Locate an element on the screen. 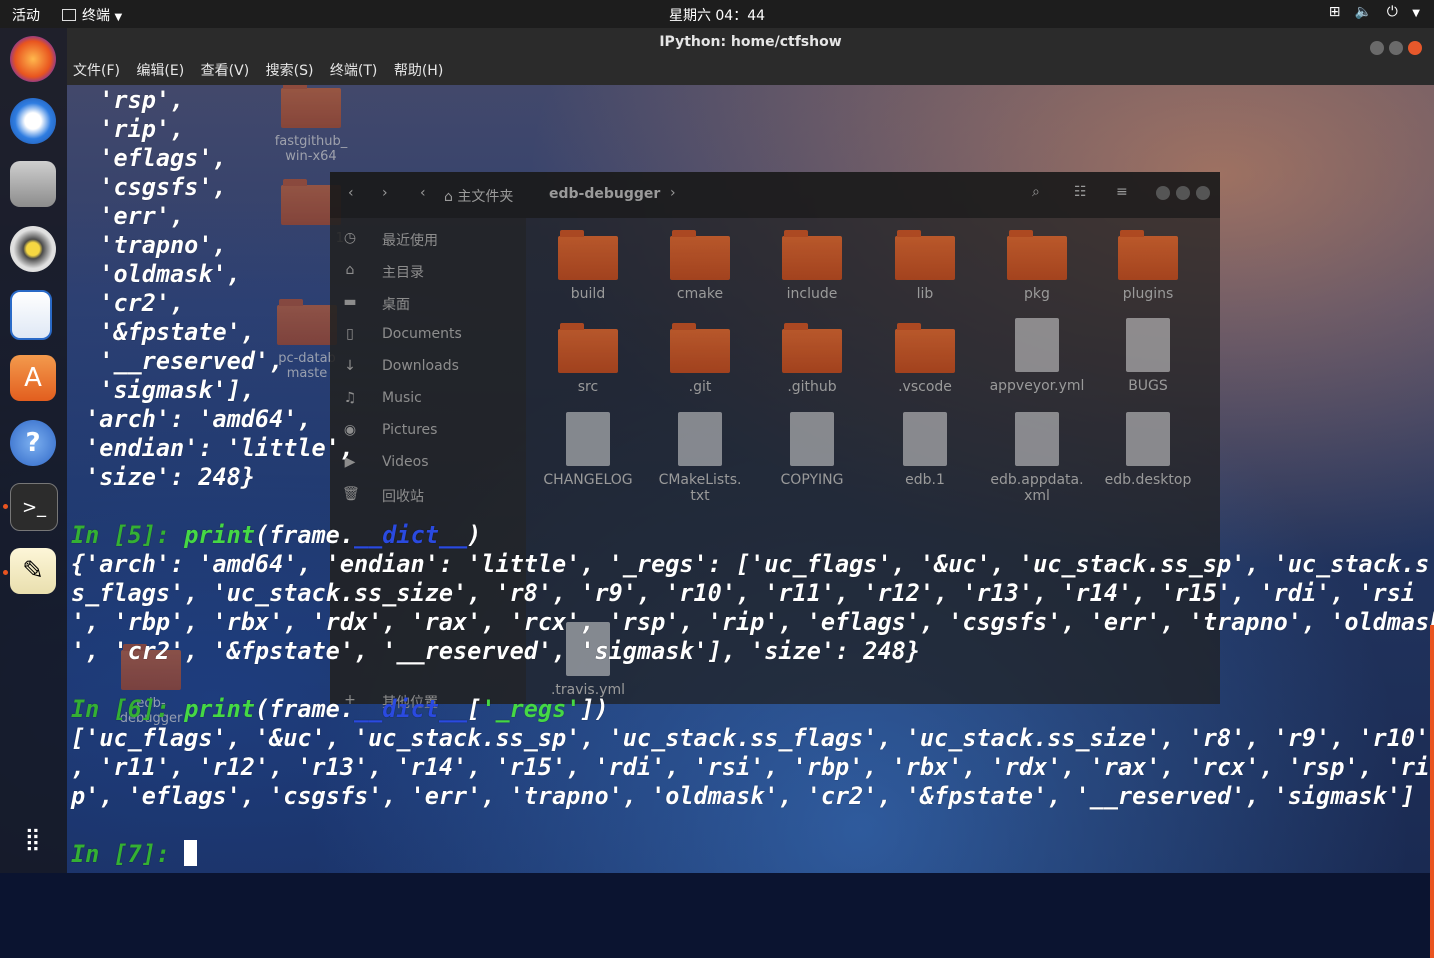  menu-edit: 编辑(E) is located at coordinates (160, 71).